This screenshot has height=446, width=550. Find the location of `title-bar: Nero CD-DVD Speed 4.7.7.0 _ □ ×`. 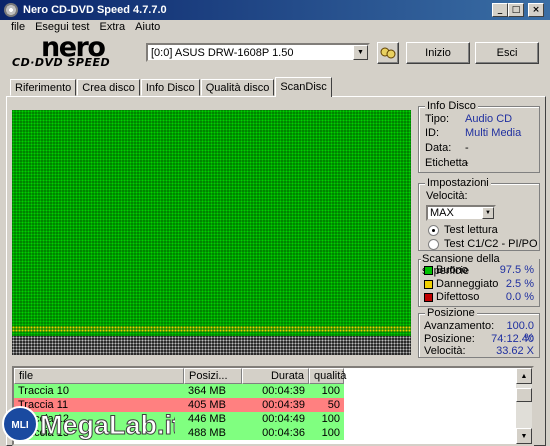

title-bar: Nero CD-DVD Speed 4.7.7.0 _ □ × is located at coordinates (275, 10).